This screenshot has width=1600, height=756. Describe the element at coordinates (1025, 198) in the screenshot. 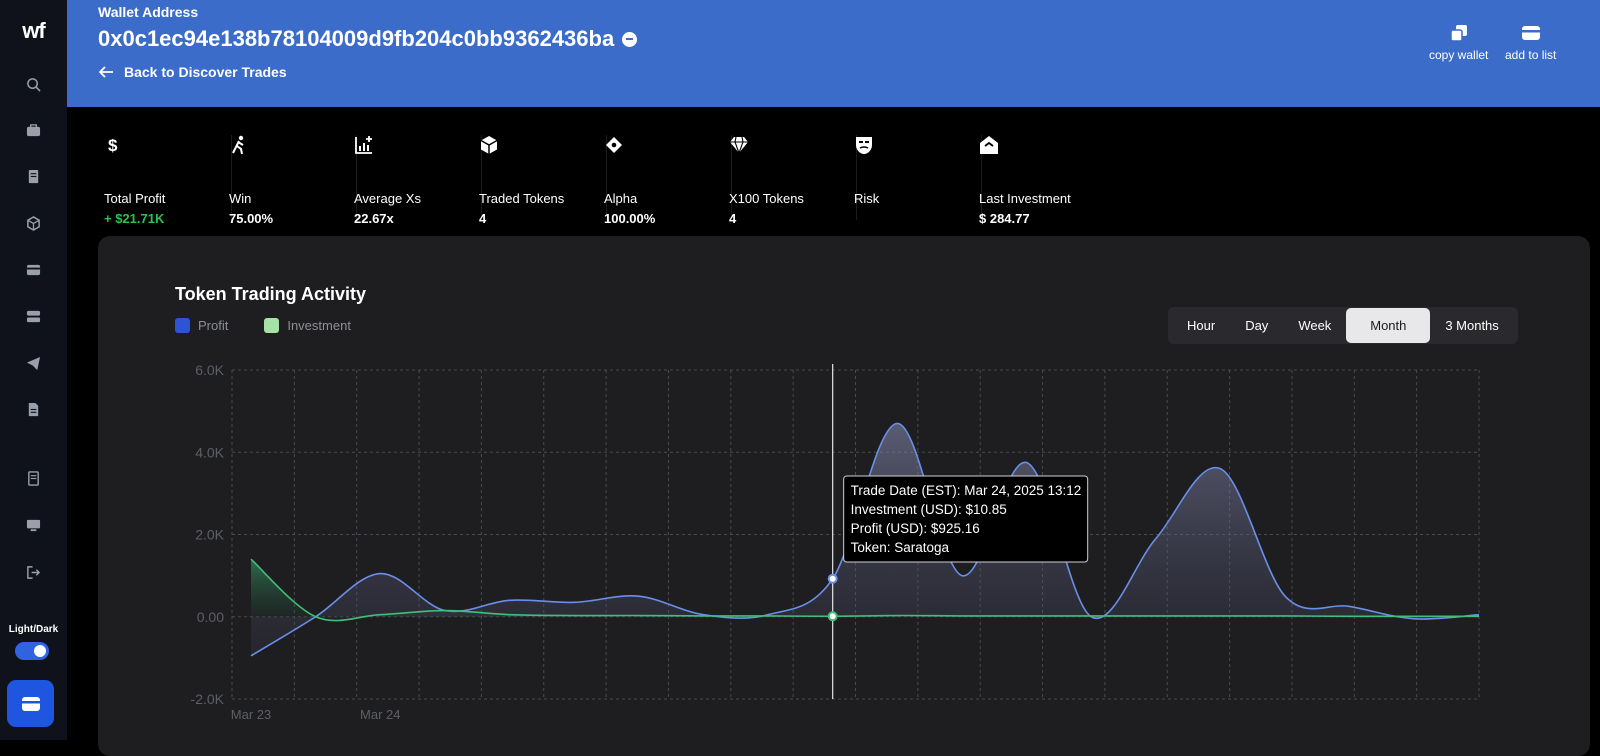

I see `stat-label: Last Investment` at that location.